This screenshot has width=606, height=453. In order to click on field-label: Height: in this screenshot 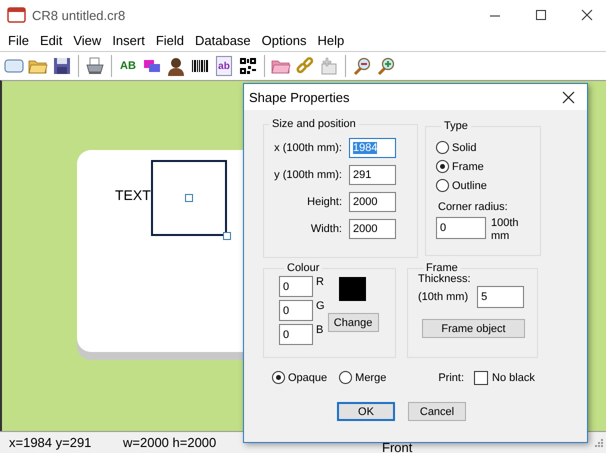, I will do `click(324, 202)`.